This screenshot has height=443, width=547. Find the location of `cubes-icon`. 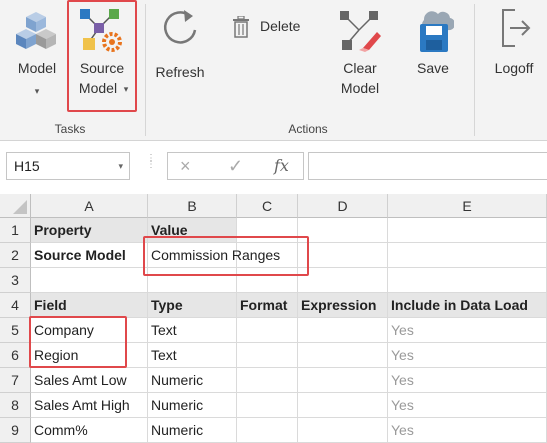

cubes-icon is located at coordinates (36, 30).